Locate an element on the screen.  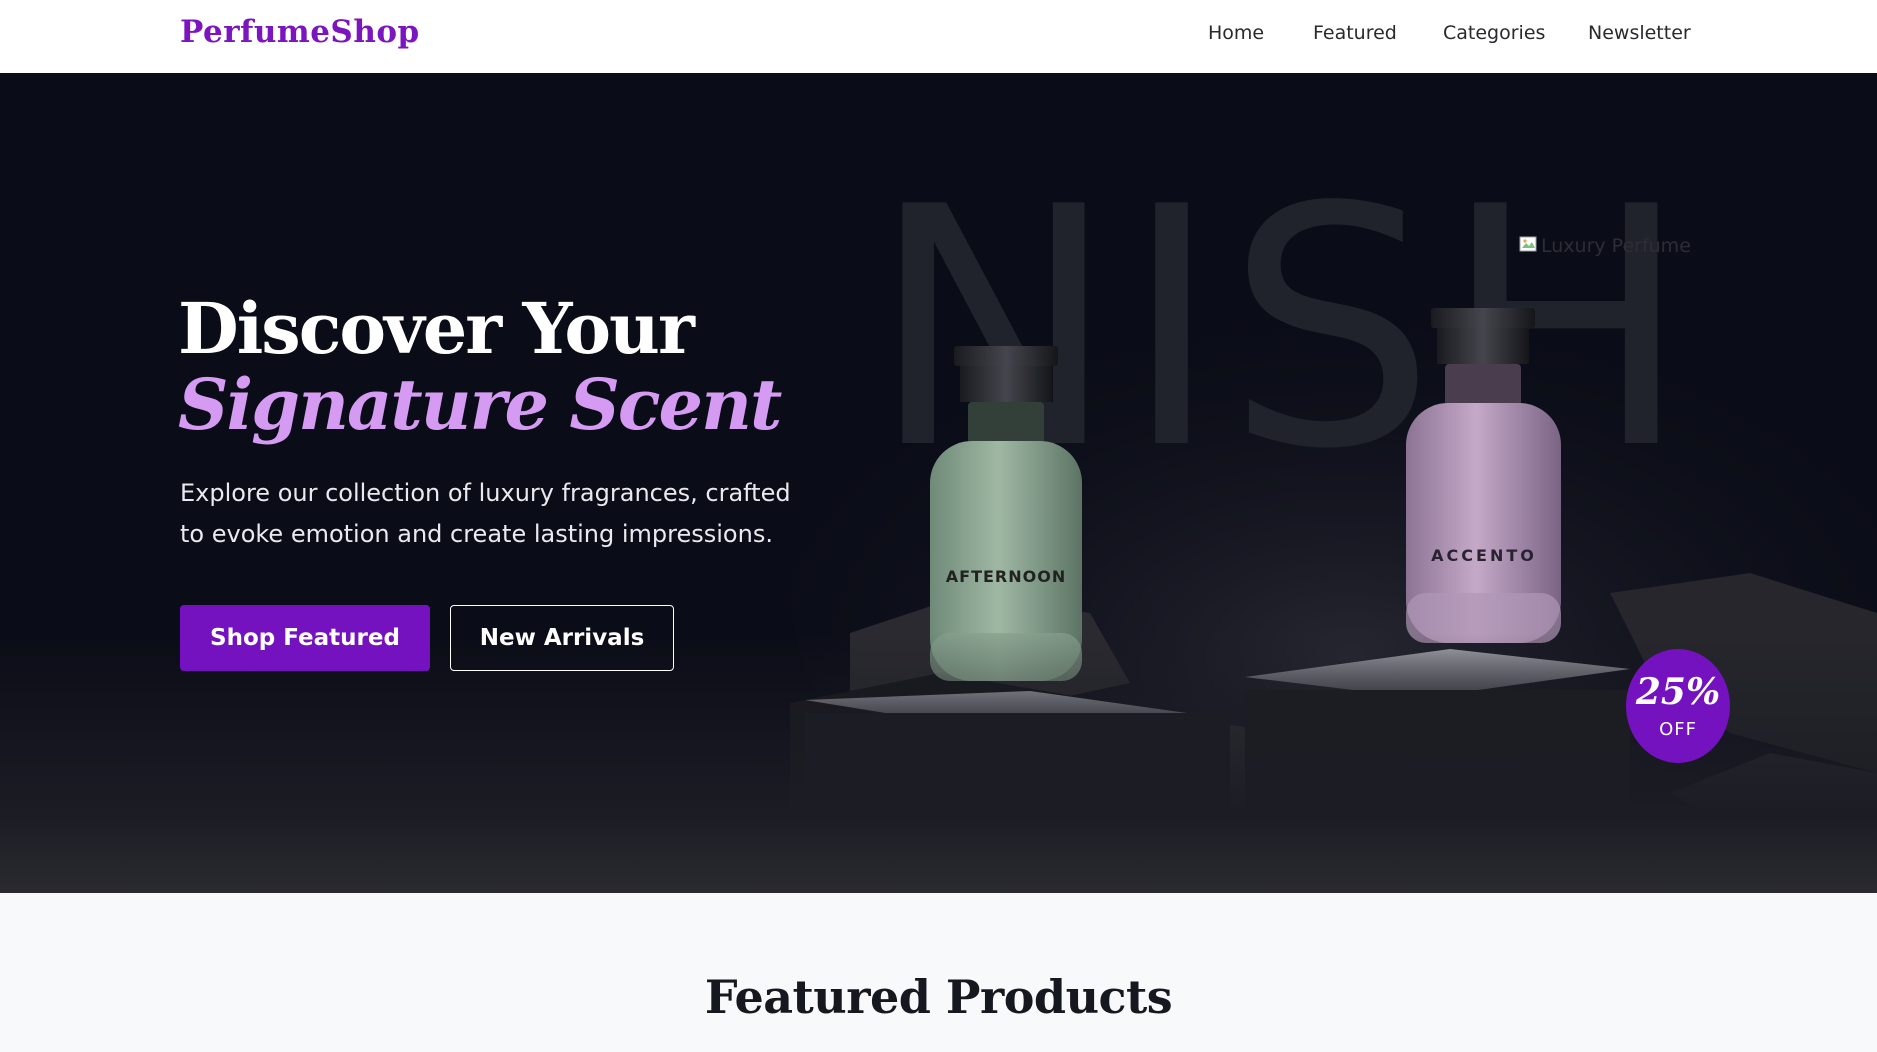
discount-value: 25% is located at coordinates (1678, 692).